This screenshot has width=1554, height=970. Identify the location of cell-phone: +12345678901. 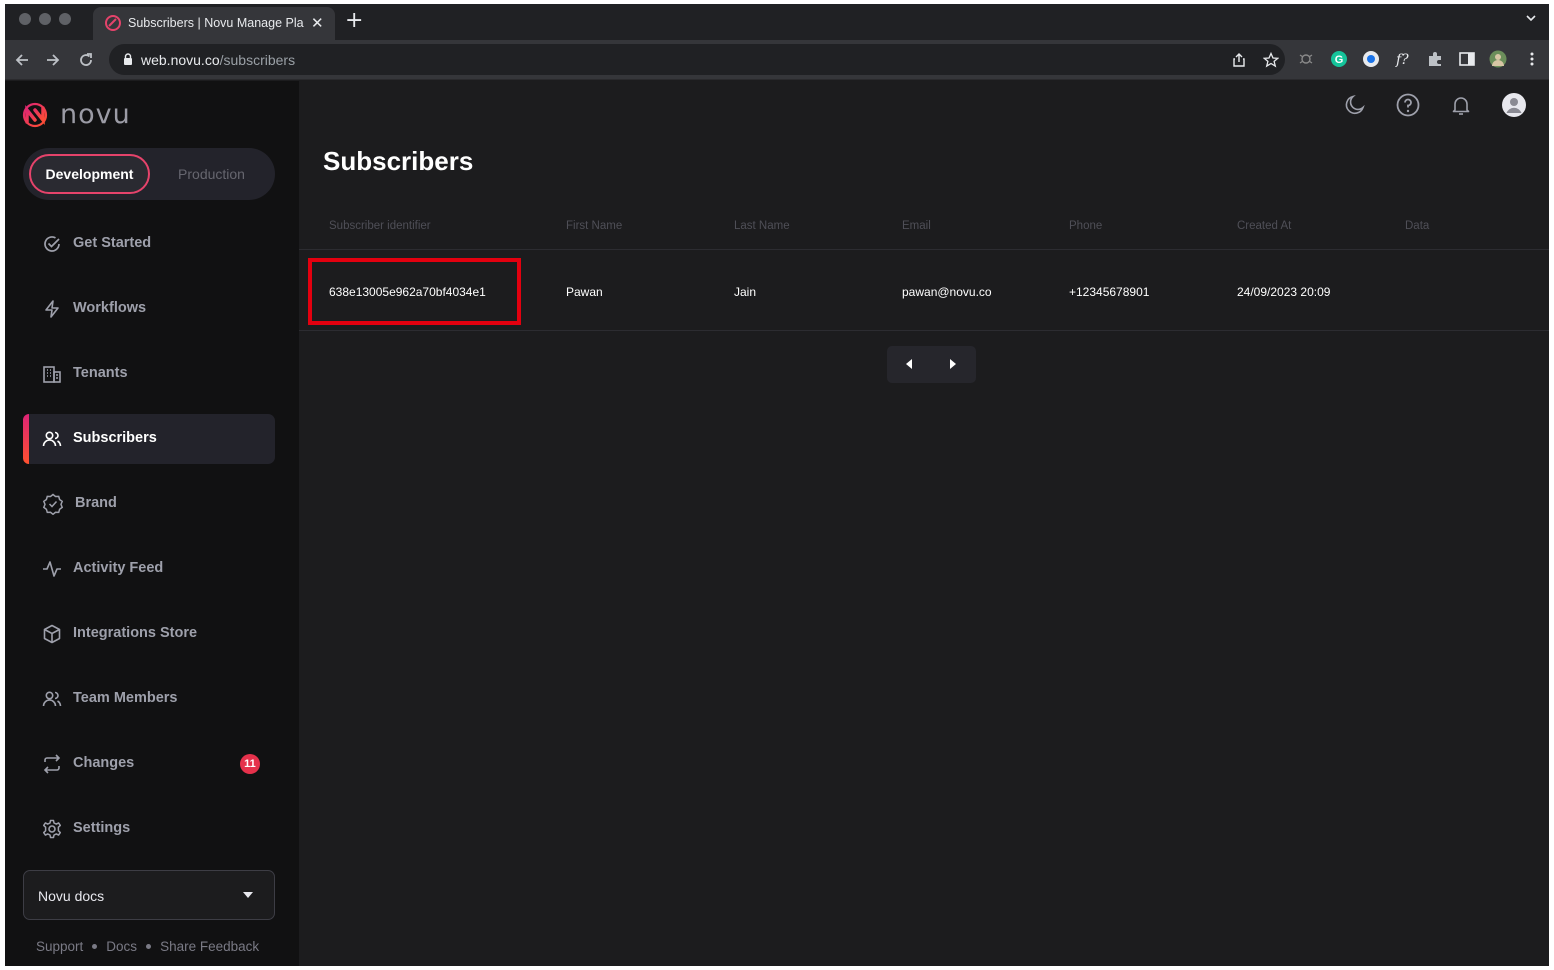
(1109, 292).